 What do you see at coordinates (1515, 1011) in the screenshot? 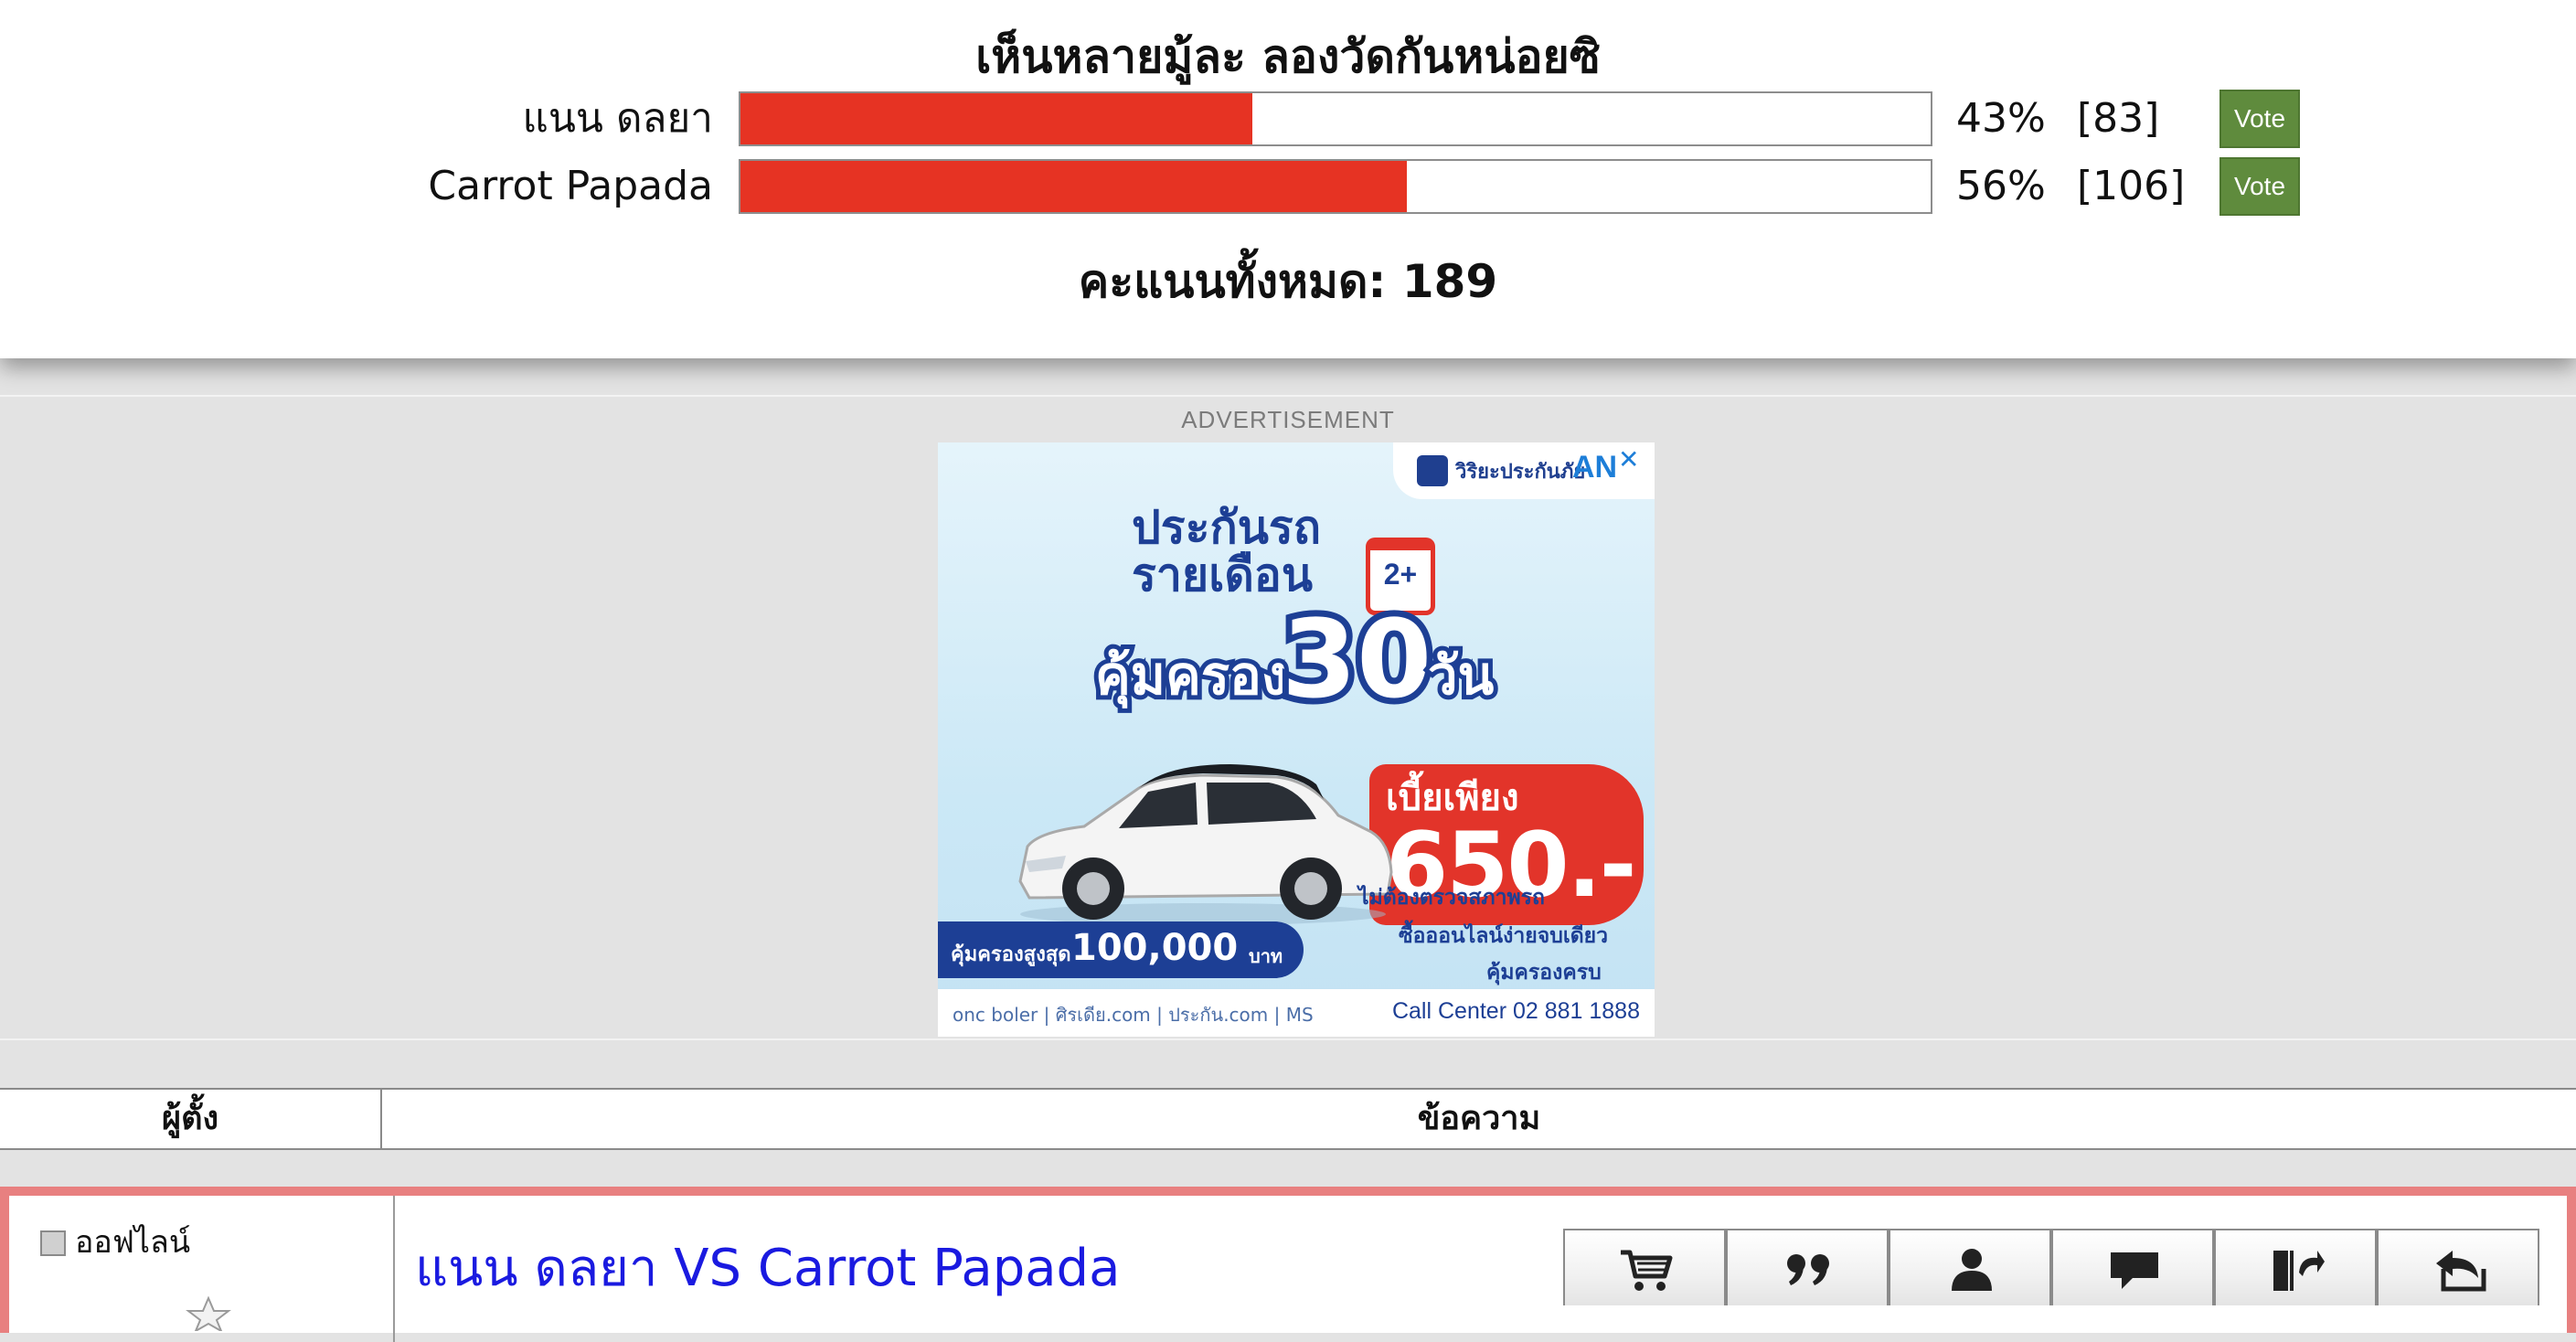
I see `ad-call-center: Call Center 02 881 1888` at bounding box center [1515, 1011].